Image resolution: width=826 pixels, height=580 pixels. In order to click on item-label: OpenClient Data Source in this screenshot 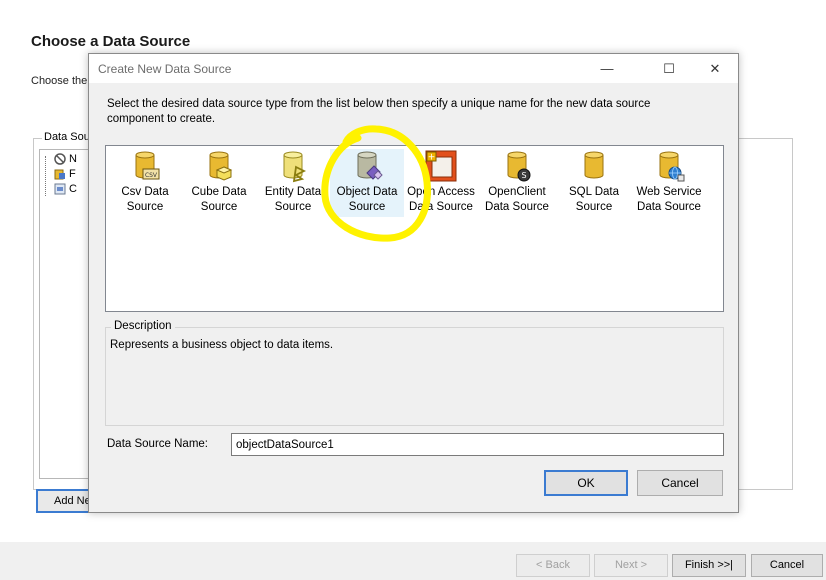, I will do `click(517, 199)`.